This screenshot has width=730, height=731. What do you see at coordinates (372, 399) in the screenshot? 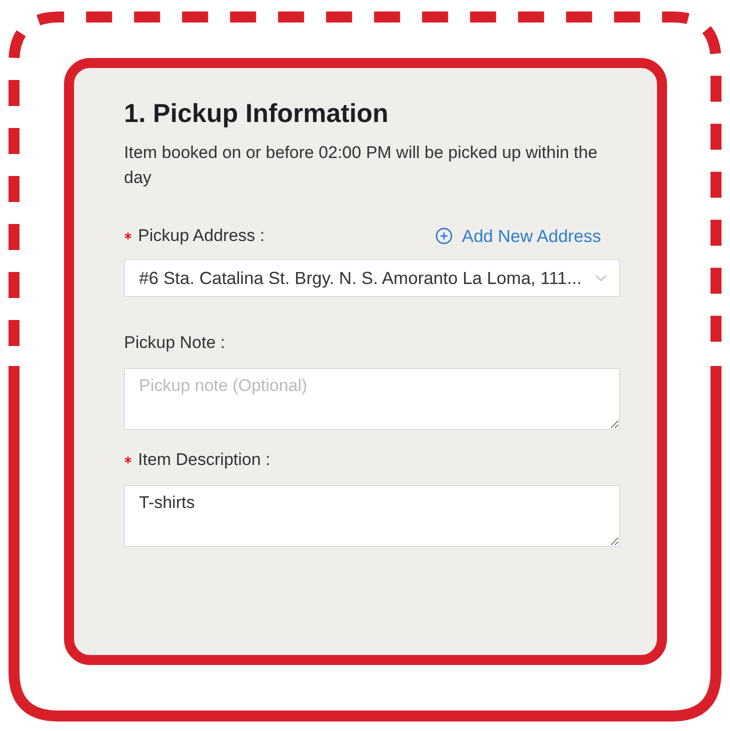
I see `note-field: Pickup note (Optional)` at bounding box center [372, 399].